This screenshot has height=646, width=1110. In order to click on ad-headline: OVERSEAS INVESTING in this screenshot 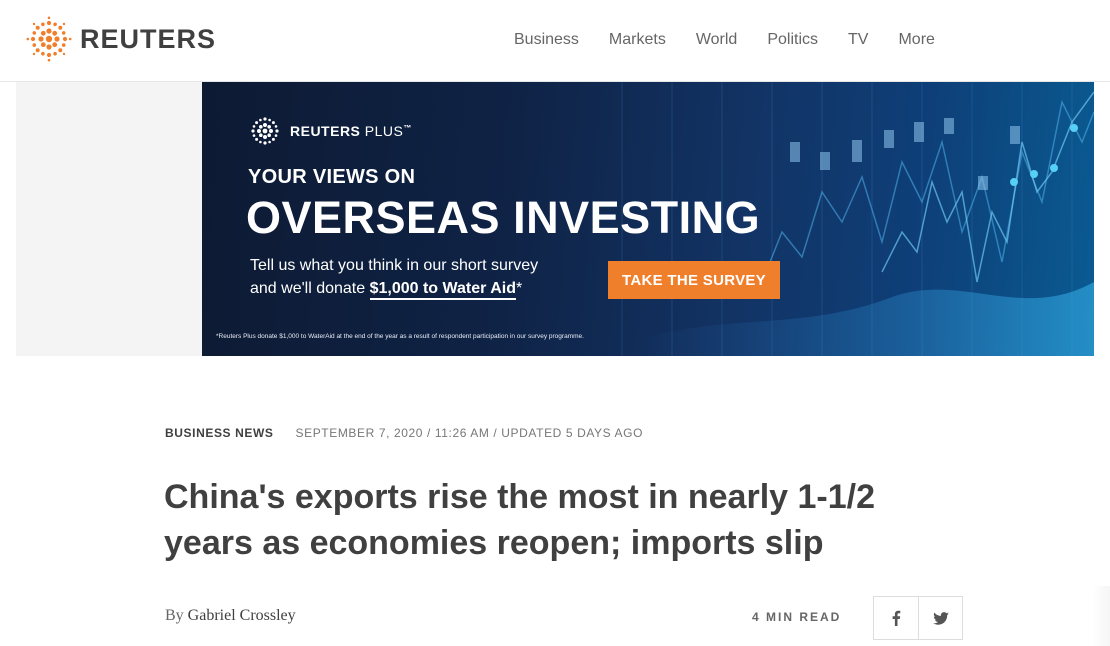, I will do `click(503, 217)`.